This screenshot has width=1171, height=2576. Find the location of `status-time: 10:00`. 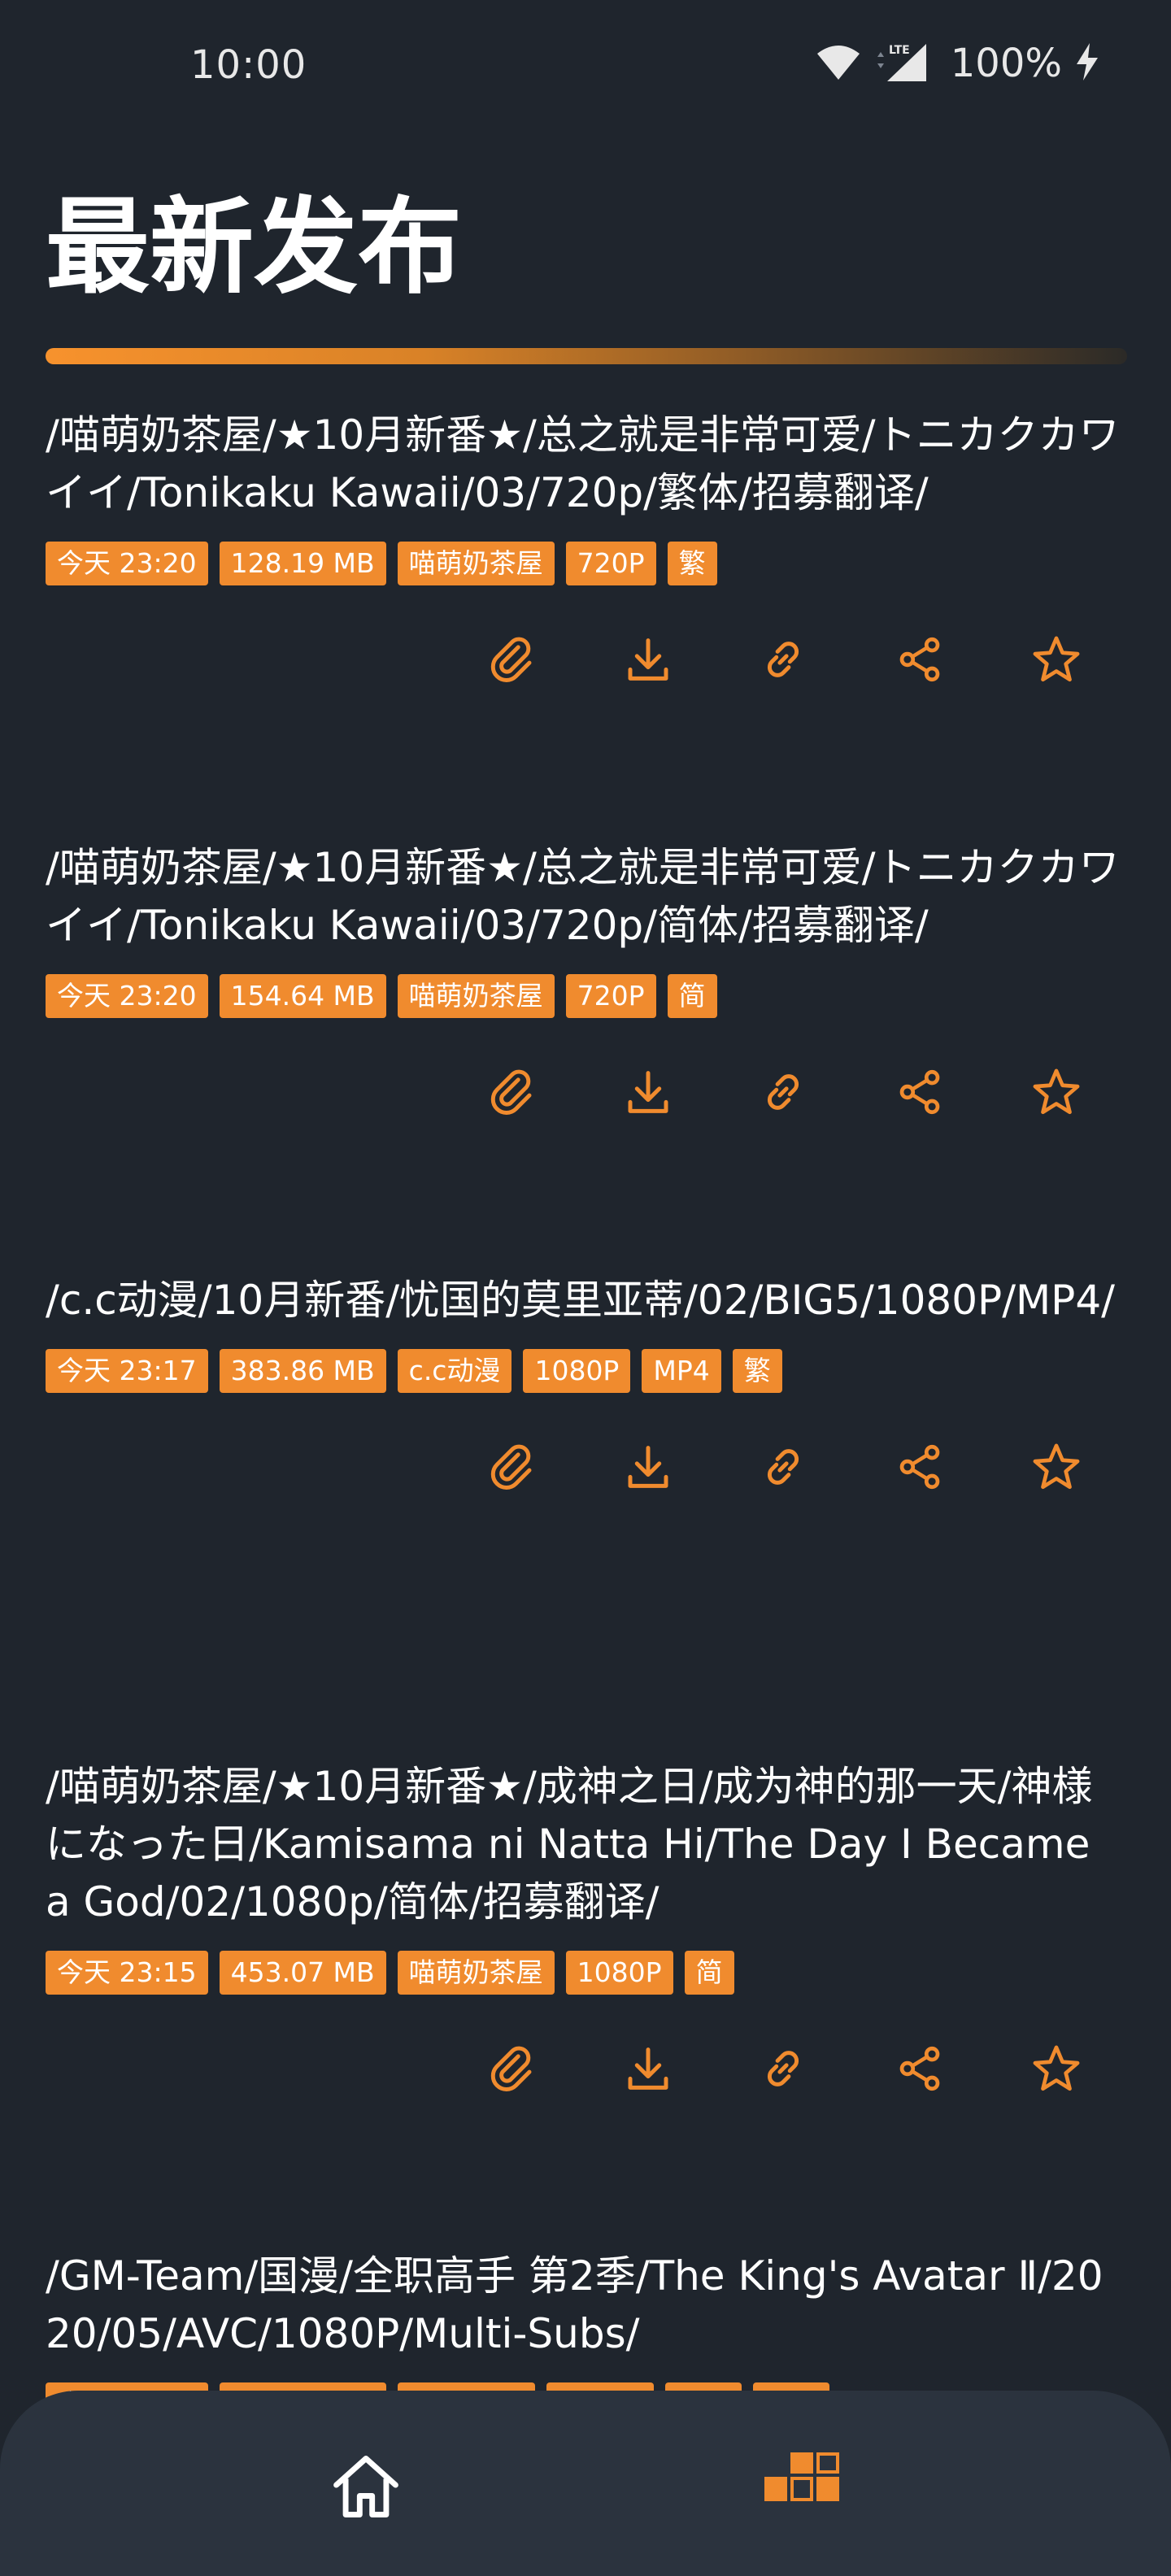

status-time: 10:00 is located at coordinates (249, 65).